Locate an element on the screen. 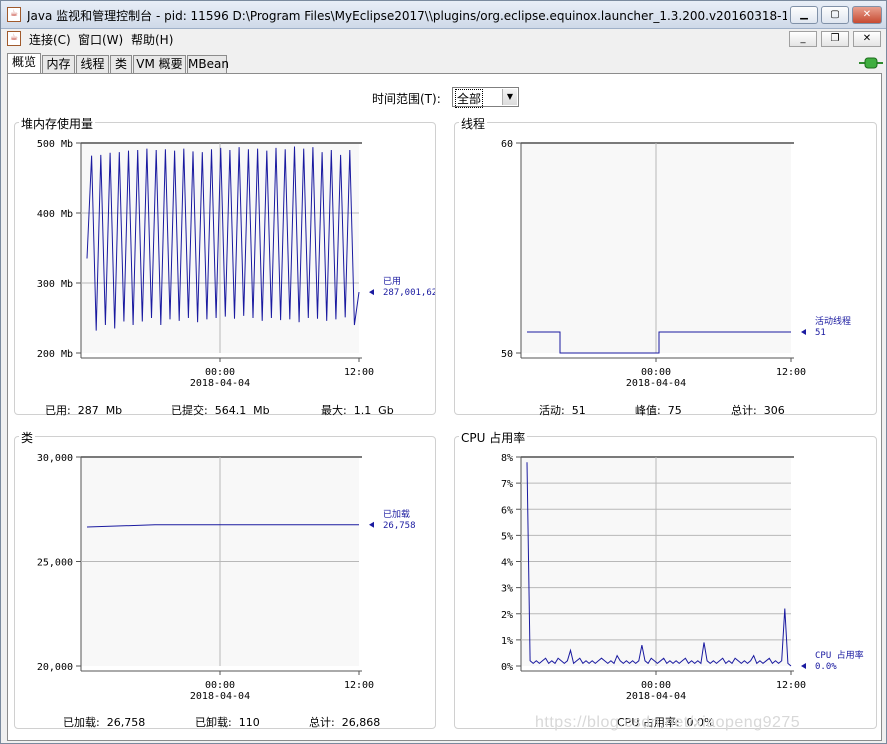  classes-y-tick-label: 25,000 is located at coordinates (55, 563).